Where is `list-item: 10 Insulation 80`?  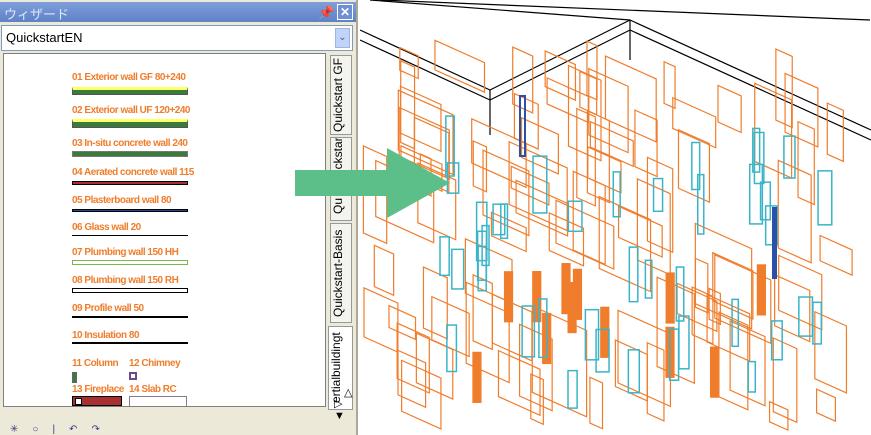 list-item: 10 Insulation 80 is located at coordinates (106, 335).